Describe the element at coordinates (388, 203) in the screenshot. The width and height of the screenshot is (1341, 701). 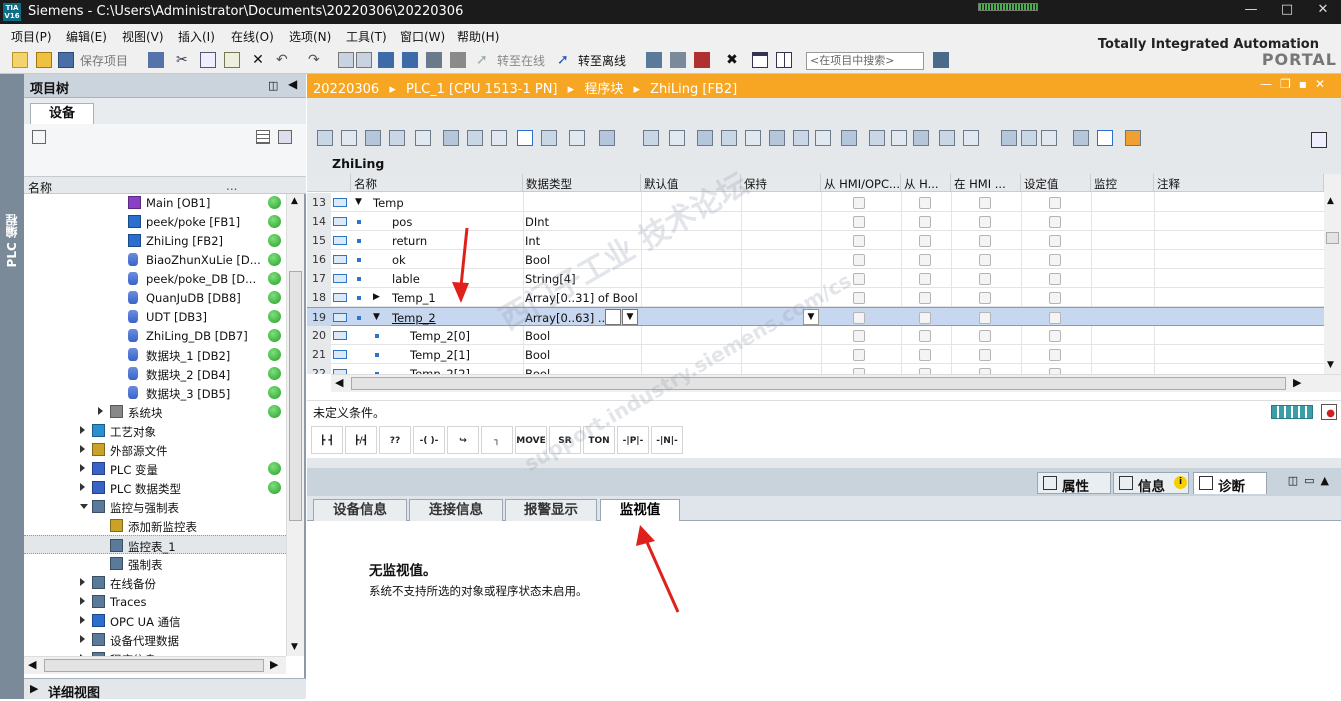
I see `variable-name: Temp` at that location.